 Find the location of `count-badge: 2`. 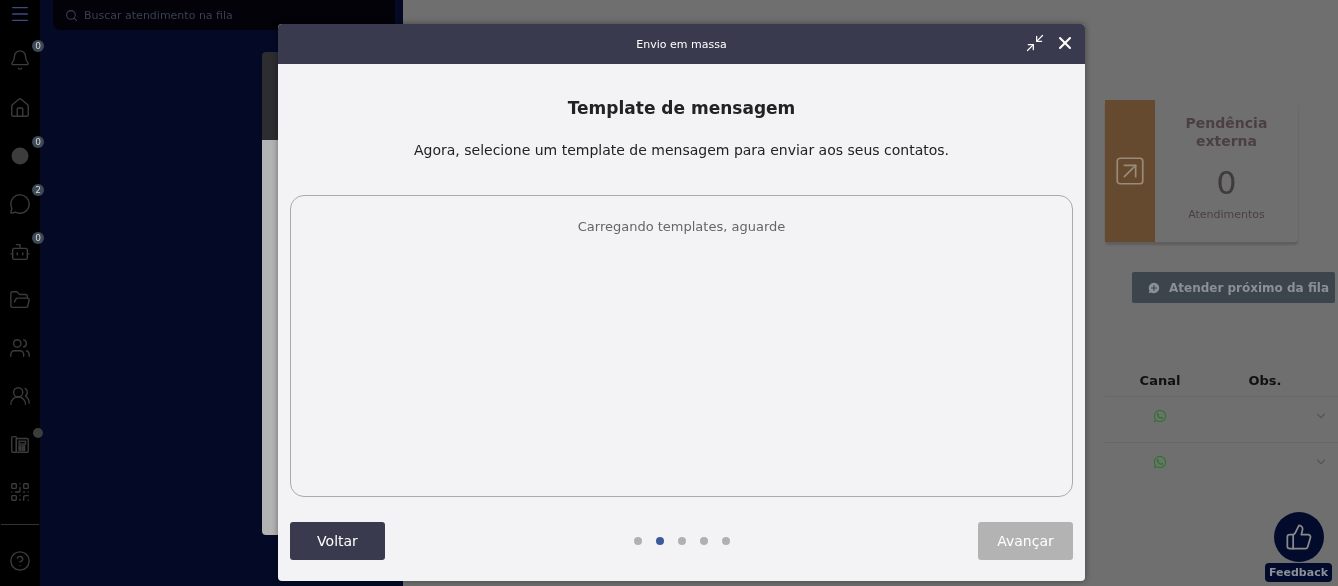

count-badge: 2 is located at coordinates (38, 190).